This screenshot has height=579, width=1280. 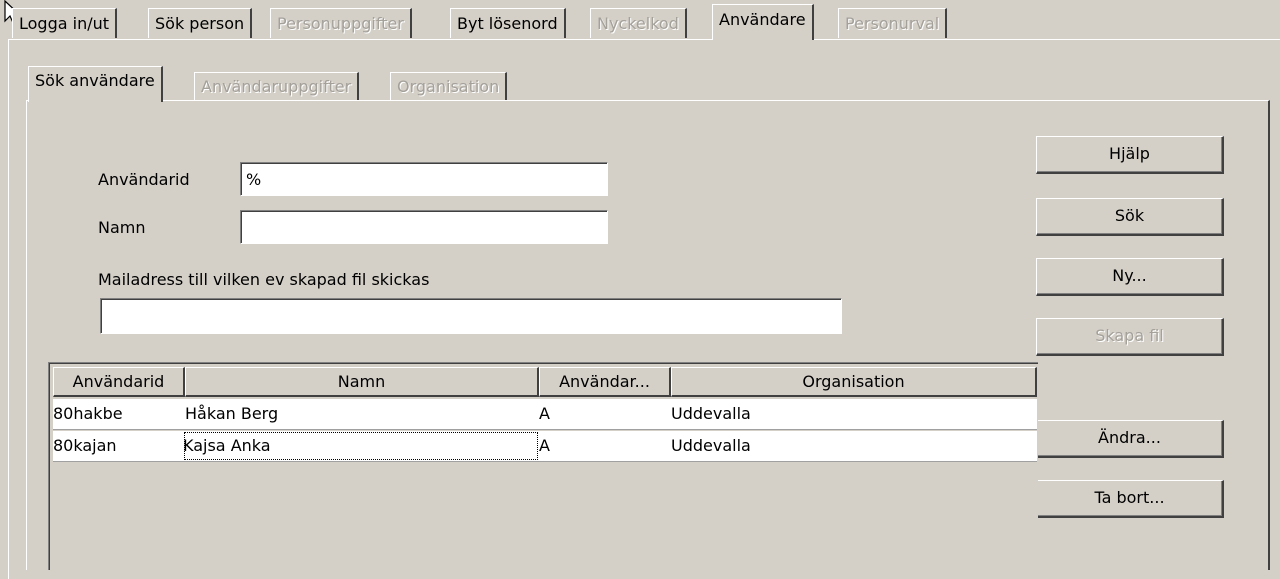 What do you see at coordinates (361, 446) in the screenshot?
I see `cell-namn: Kajsa Anka` at bounding box center [361, 446].